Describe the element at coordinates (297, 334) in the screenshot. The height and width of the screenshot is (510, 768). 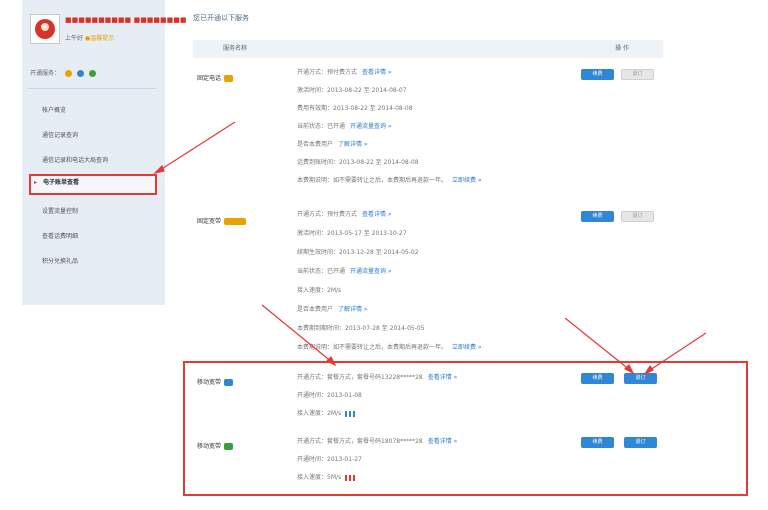
I see `arrow-to-highlight` at that location.